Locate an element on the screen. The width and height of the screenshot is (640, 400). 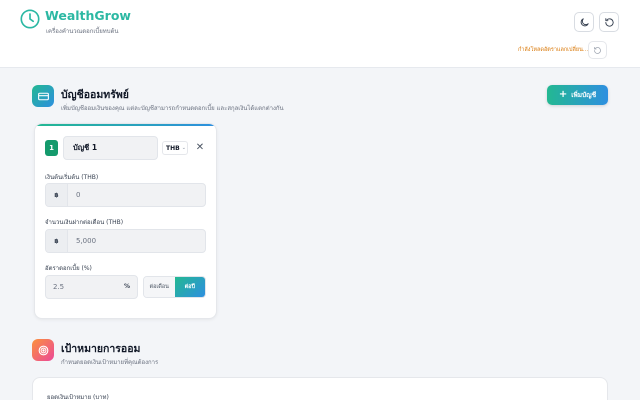
initial-principal-label: เงินต้นเริ่มต้น (THB) is located at coordinates (72, 177).